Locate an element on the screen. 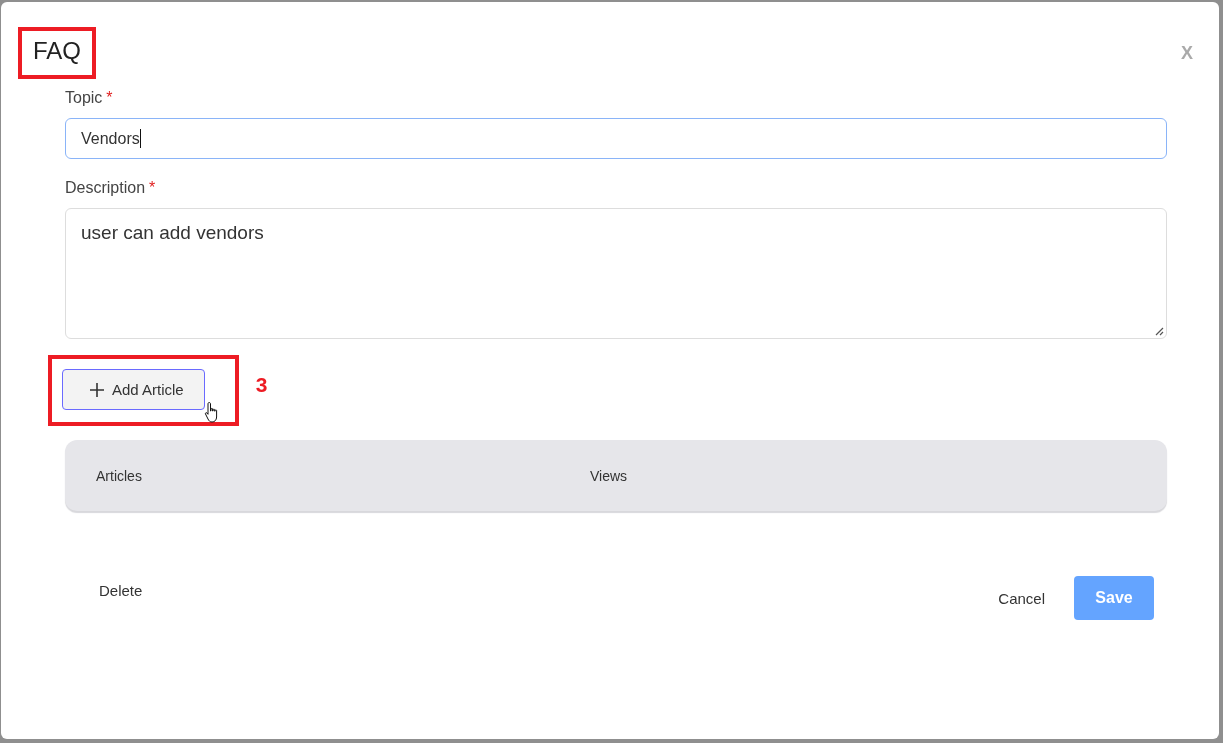  dialog-title: FAQ is located at coordinates (57, 50).